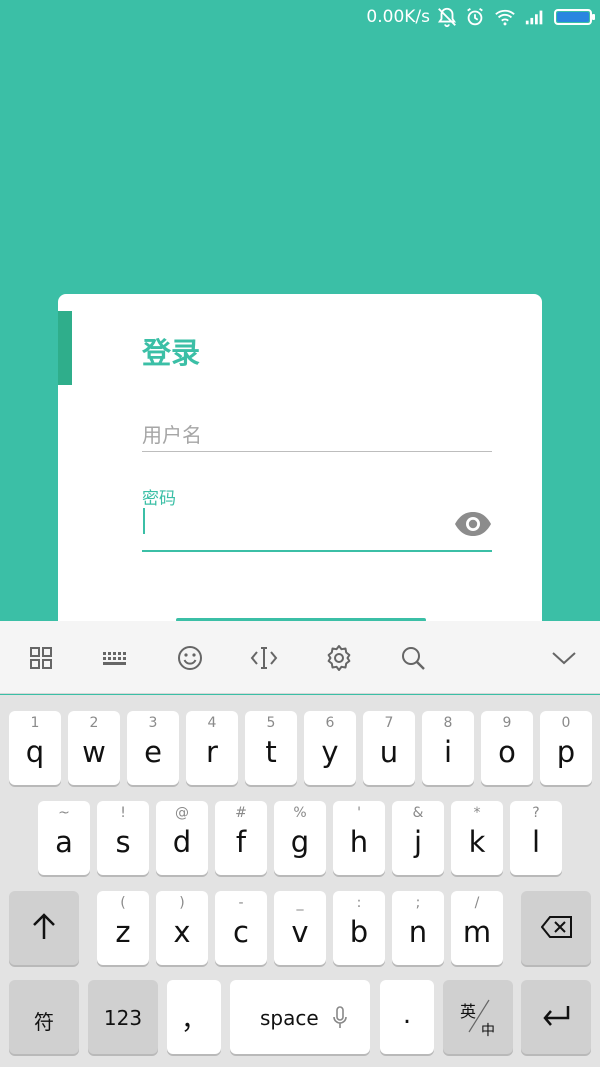 Image resolution: width=600 pixels, height=1067 pixels. Describe the element at coordinates (317, 528) in the screenshot. I see `password-field` at that location.